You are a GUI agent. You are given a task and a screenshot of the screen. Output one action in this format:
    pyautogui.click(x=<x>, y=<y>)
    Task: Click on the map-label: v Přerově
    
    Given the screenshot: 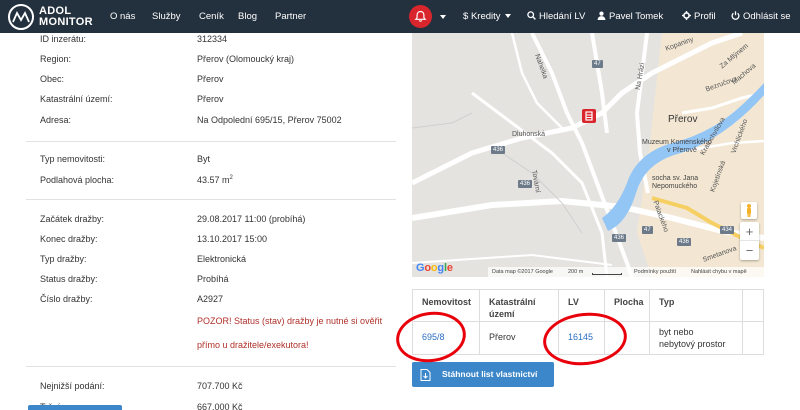 What is the action you would take?
    pyautogui.click(x=682, y=150)
    